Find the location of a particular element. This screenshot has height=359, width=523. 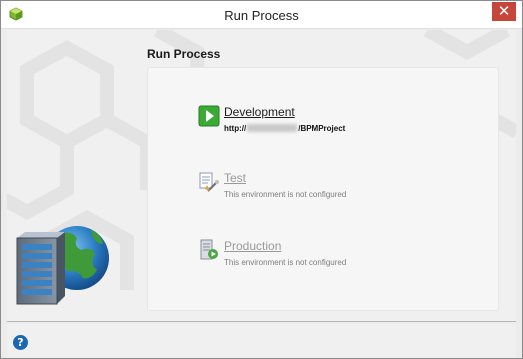

dialog-footer: ? is located at coordinates (261, 341).